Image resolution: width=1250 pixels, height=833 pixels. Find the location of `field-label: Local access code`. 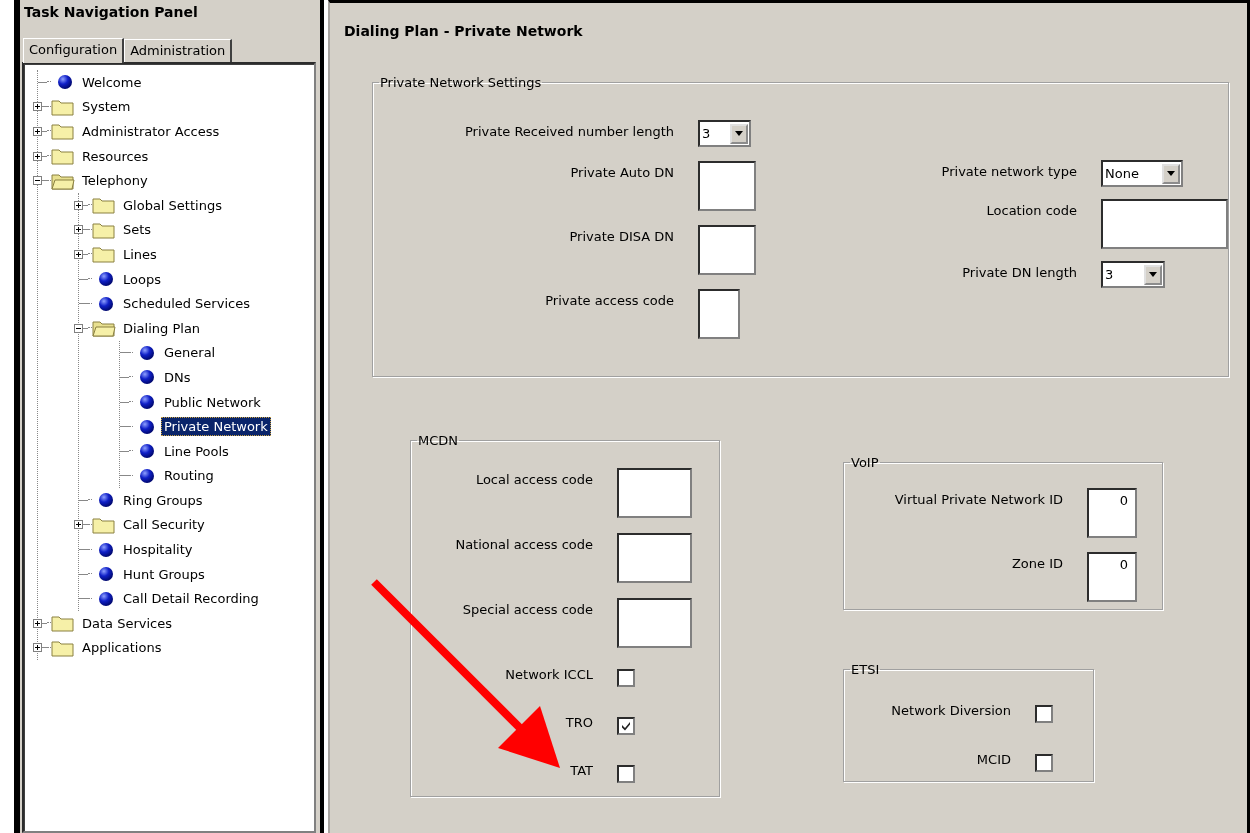

field-label: Local access code is located at coordinates (534, 479).